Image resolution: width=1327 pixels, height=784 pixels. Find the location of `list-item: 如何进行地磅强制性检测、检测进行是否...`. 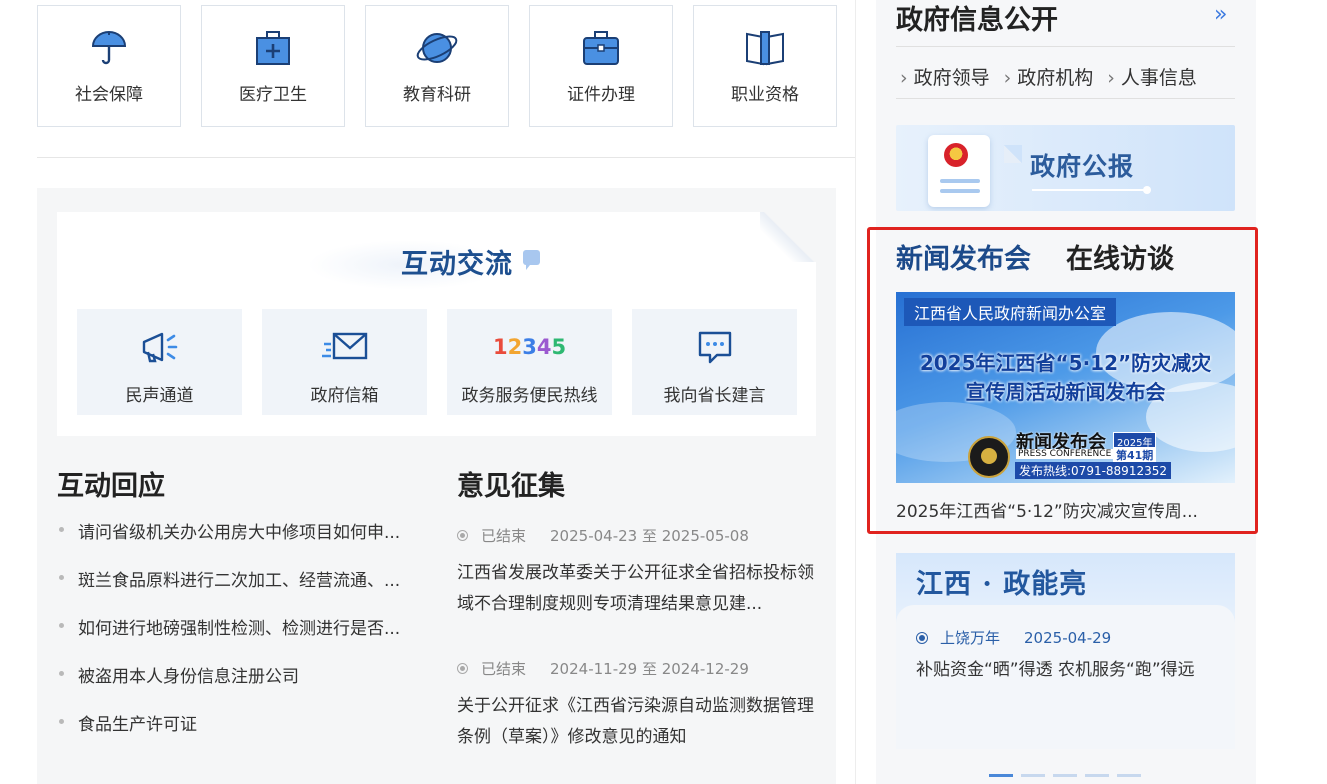

list-item: 如何进行地磅强制性检测、检测进行是否... is located at coordinates (228, 638).